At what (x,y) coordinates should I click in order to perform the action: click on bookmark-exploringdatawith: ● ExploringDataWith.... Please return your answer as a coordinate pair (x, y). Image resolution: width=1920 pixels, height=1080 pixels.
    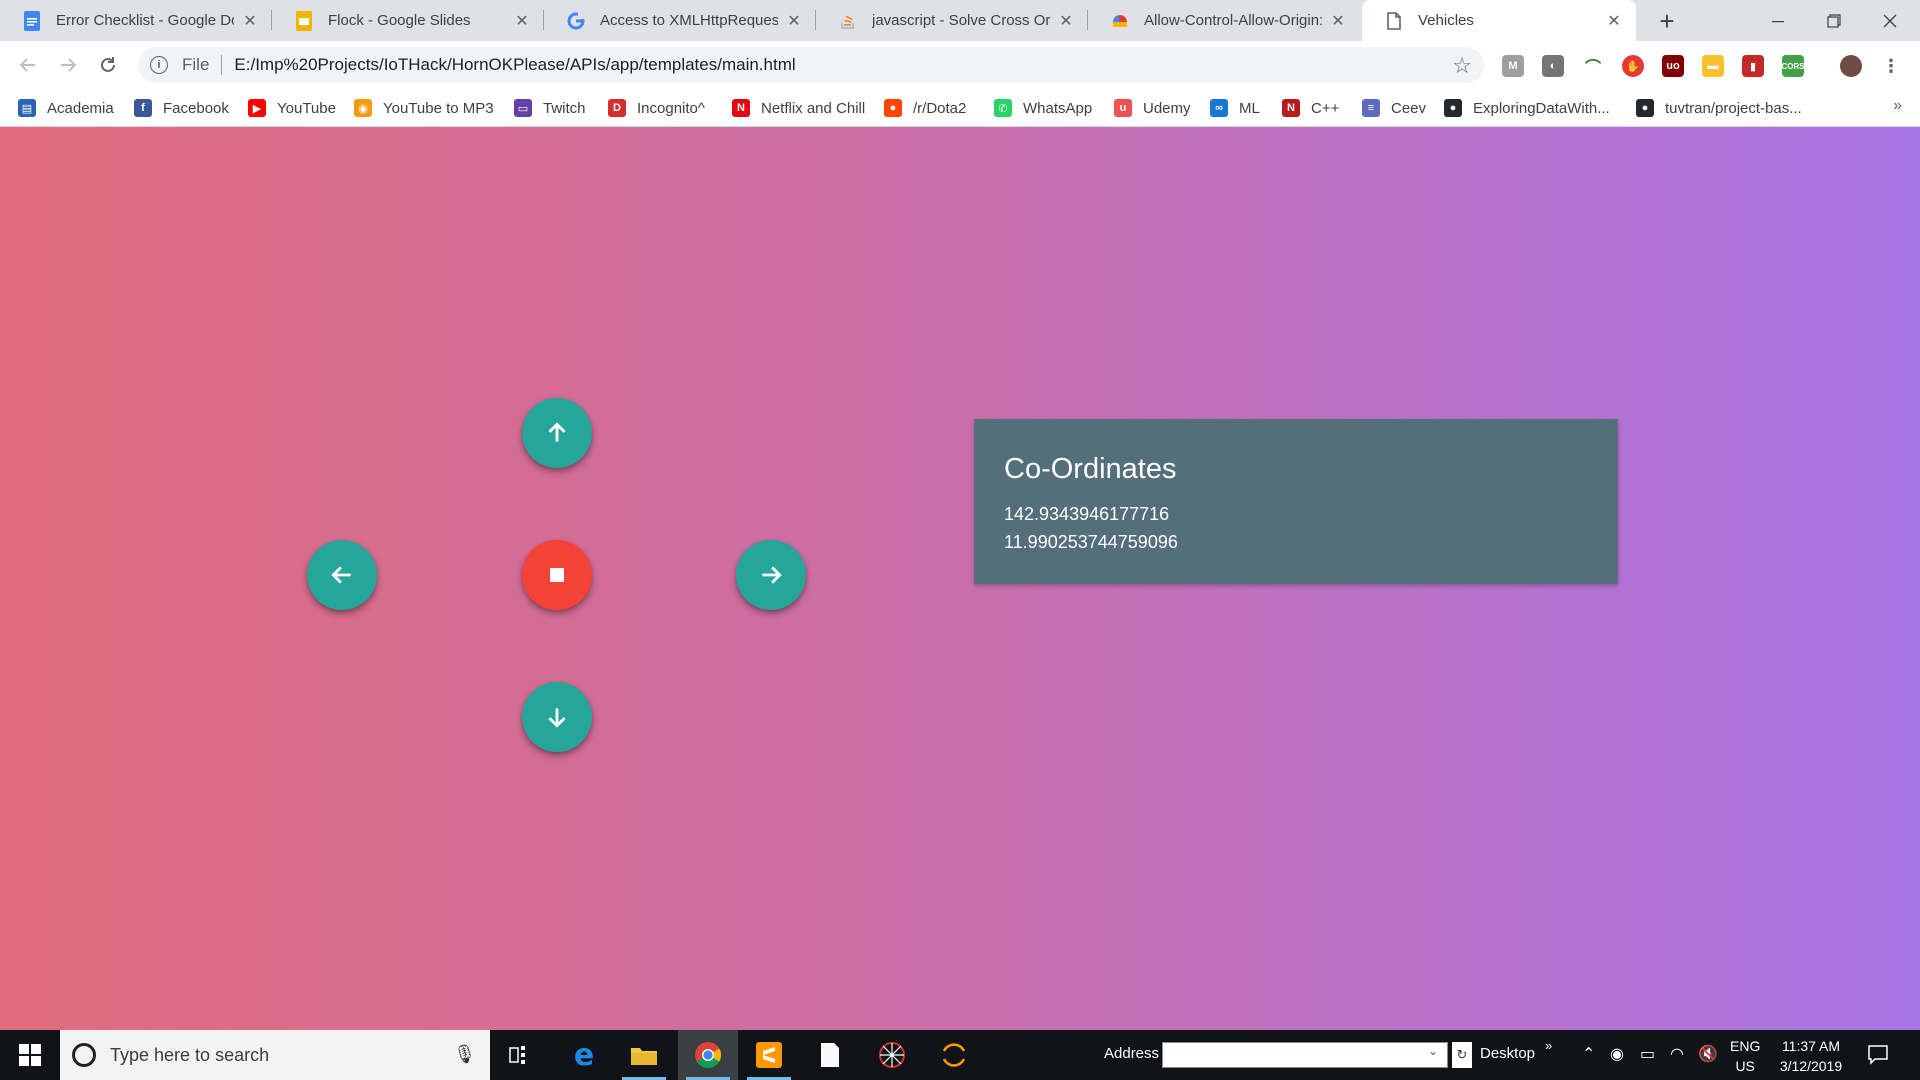
    Looking at the image, I should click on (1527, 108).